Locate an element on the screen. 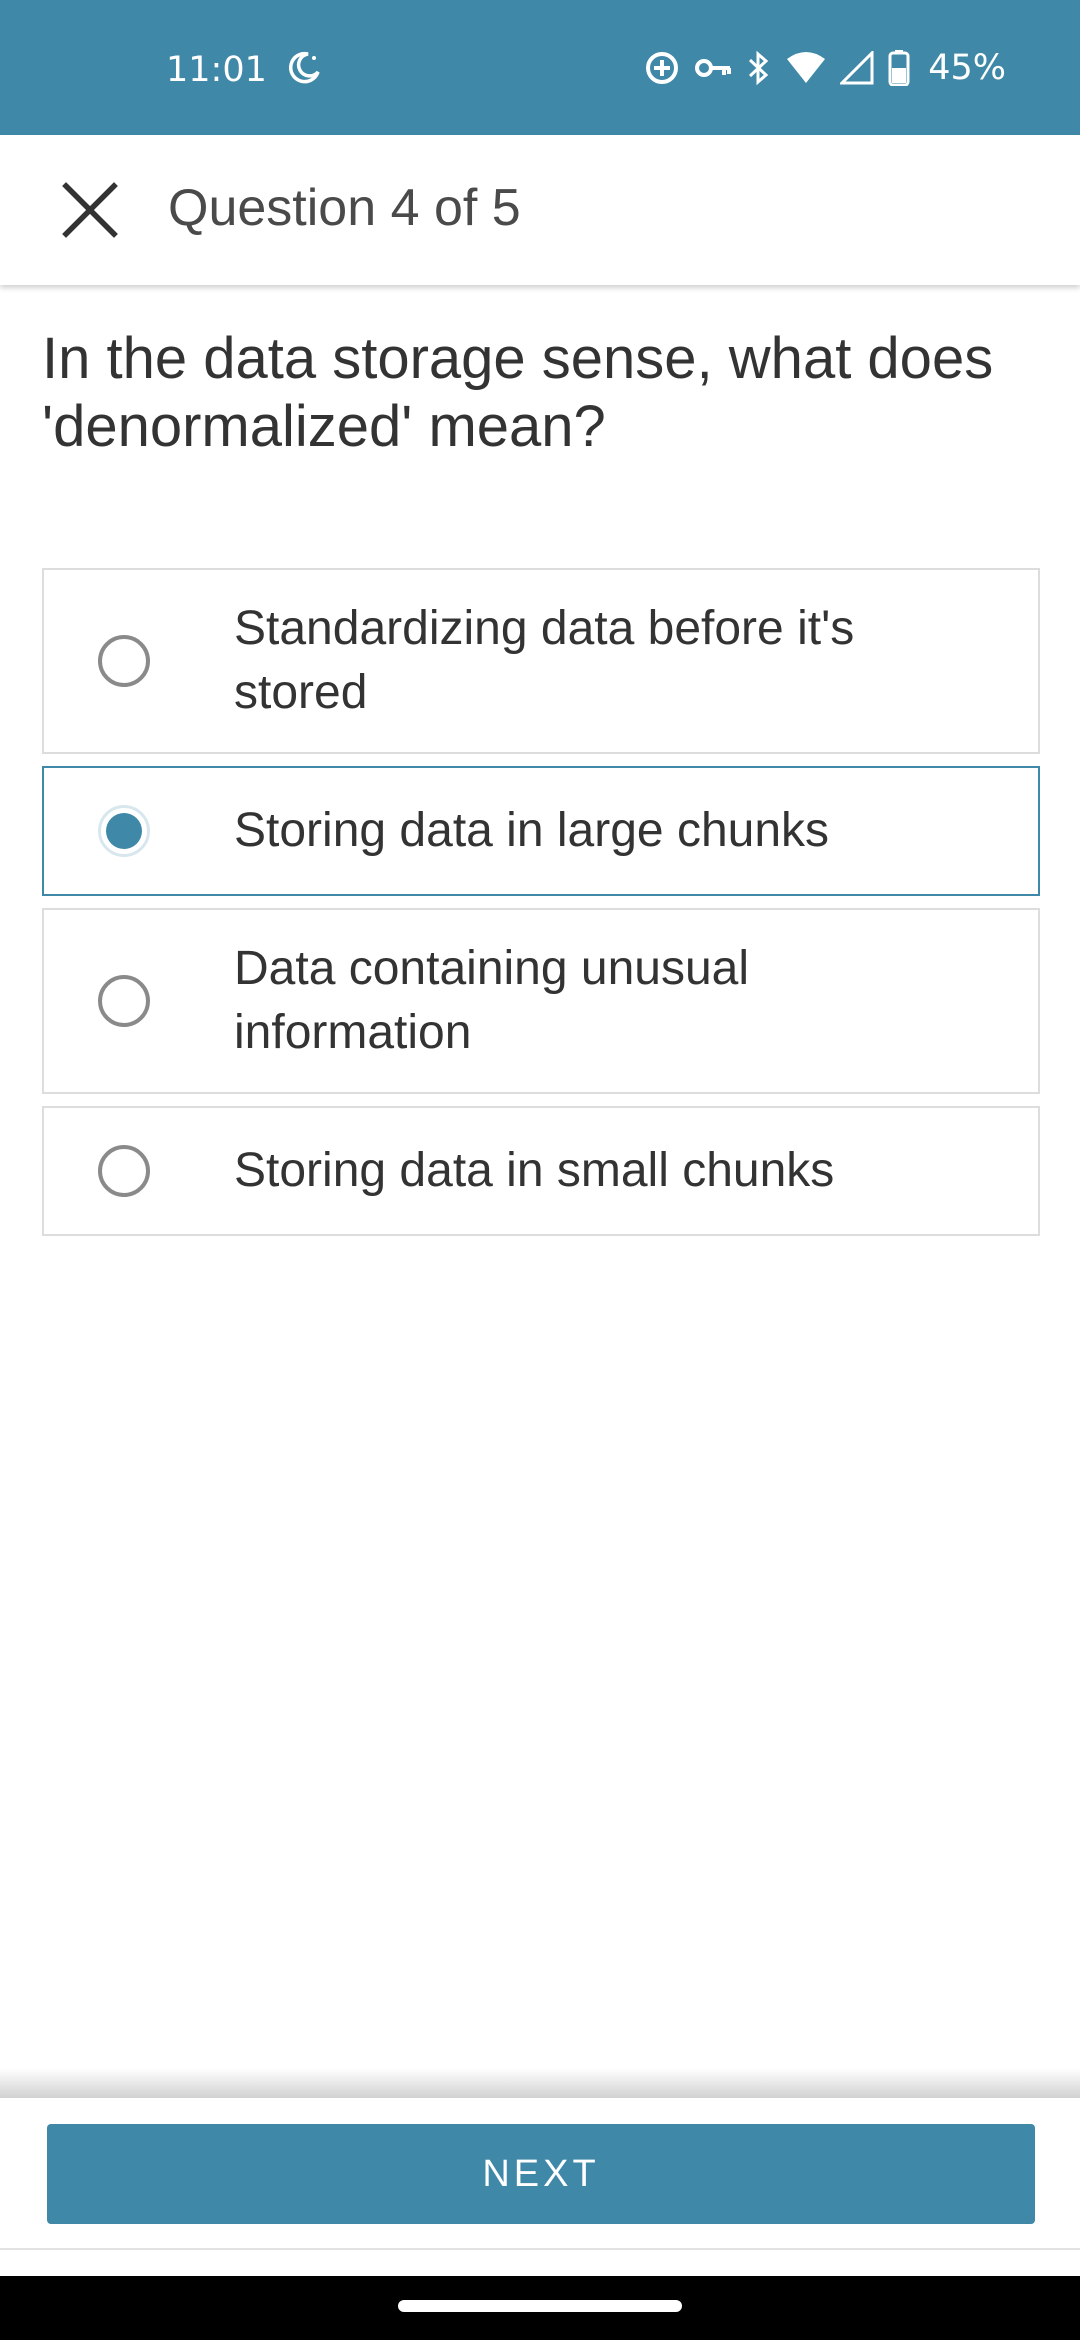 The width and height of the screenshot is (1080, 2340). close-icon is located at coordinates (90, 210).